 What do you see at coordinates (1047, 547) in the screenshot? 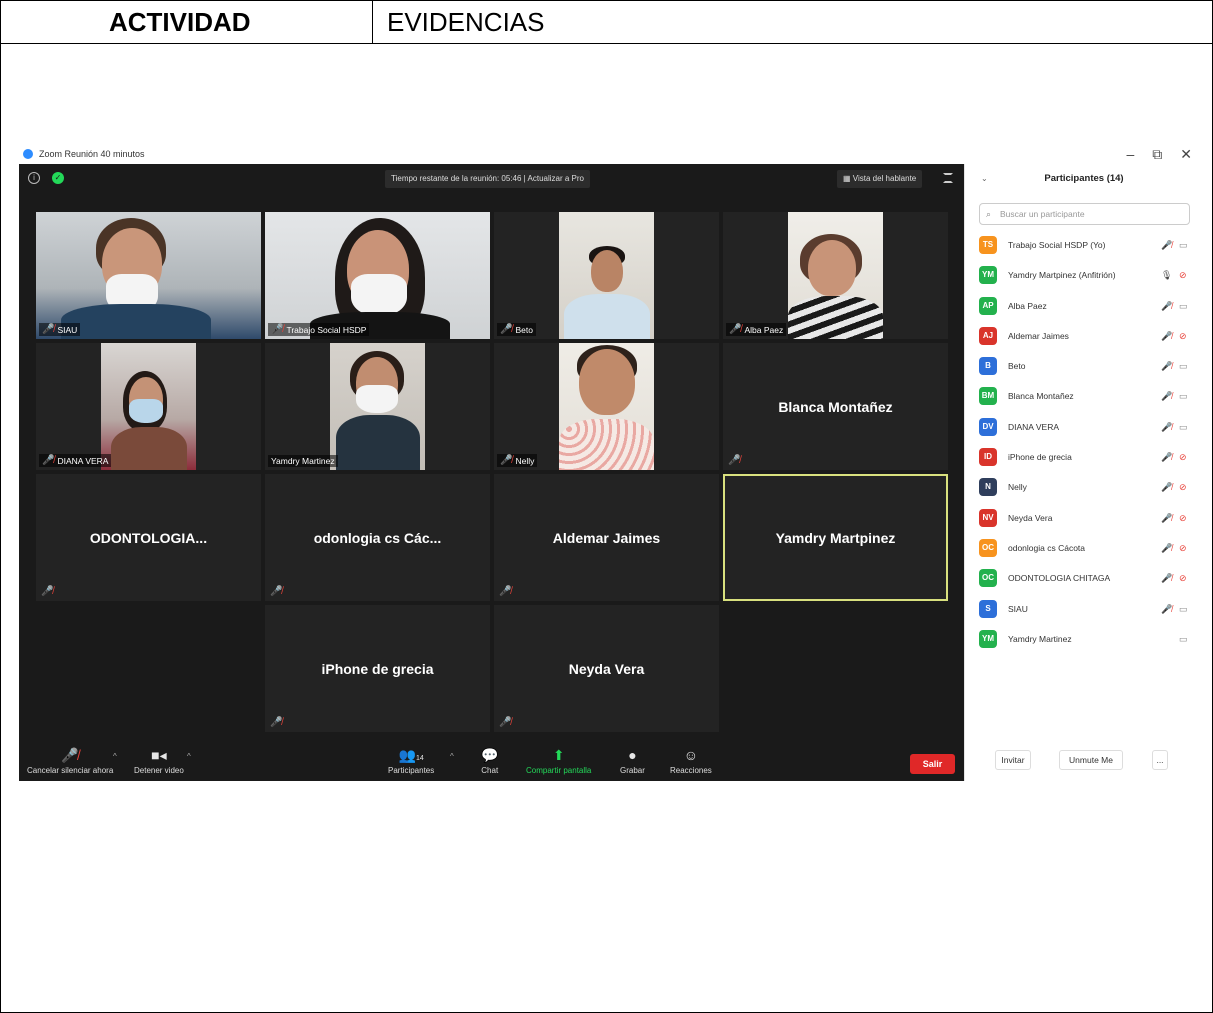
I see `participant-name: odonlogia cs Cácota` at bounding box center [1047, 547].